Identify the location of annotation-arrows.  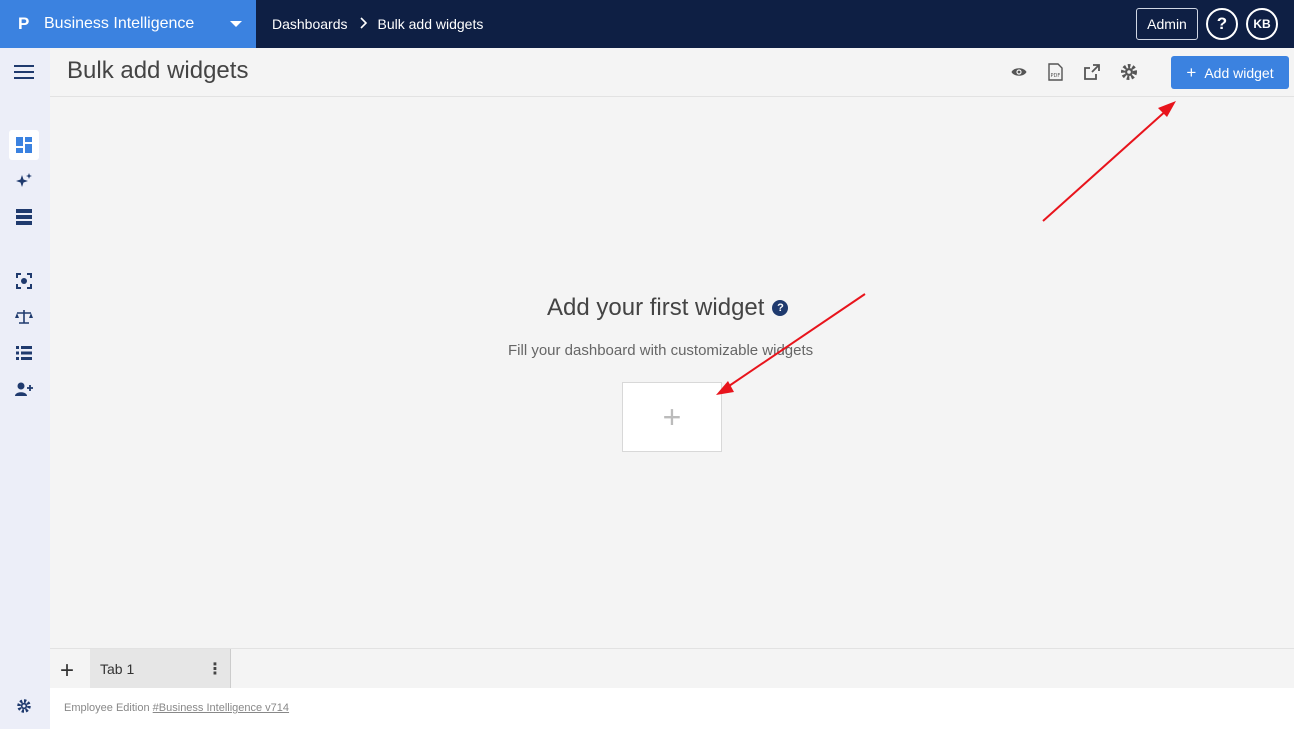
(946, 248).